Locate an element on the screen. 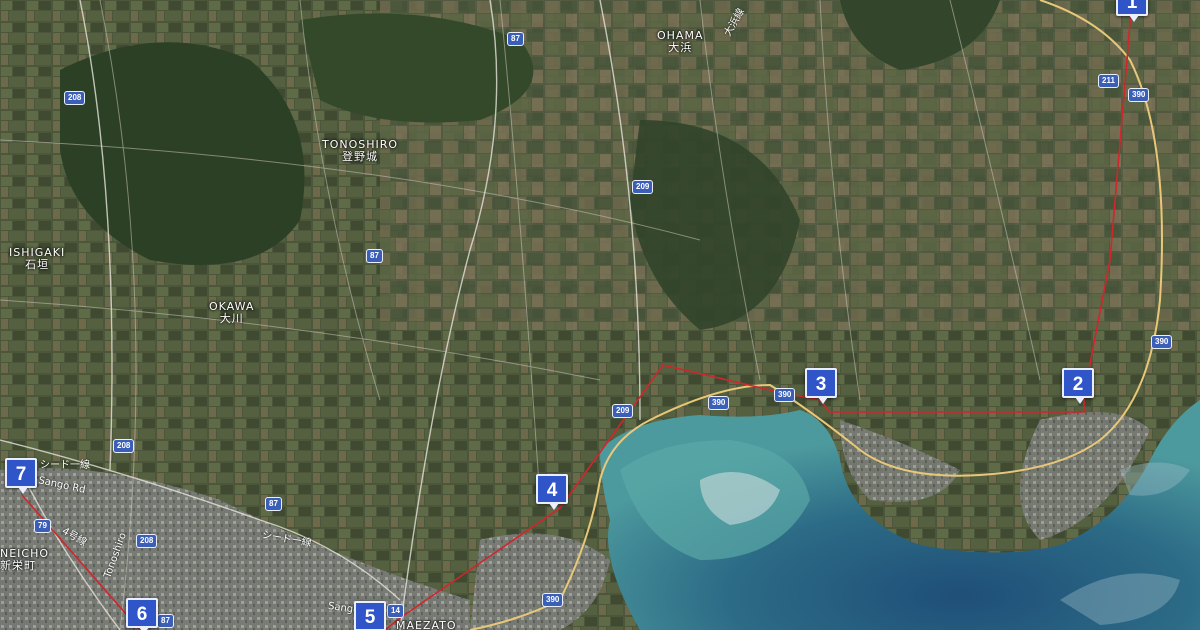 The width and height of the screenshot is (1200, 630). route-marker-5: 5 is located at coordinates (370, 615).